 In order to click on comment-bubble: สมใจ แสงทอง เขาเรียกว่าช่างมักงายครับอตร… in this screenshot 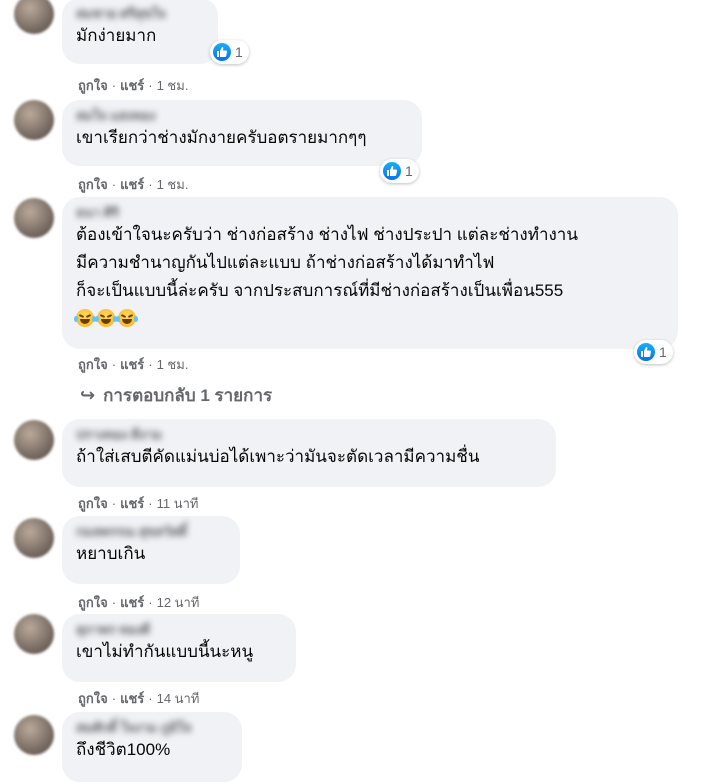, I will do `click(242, 133)`.